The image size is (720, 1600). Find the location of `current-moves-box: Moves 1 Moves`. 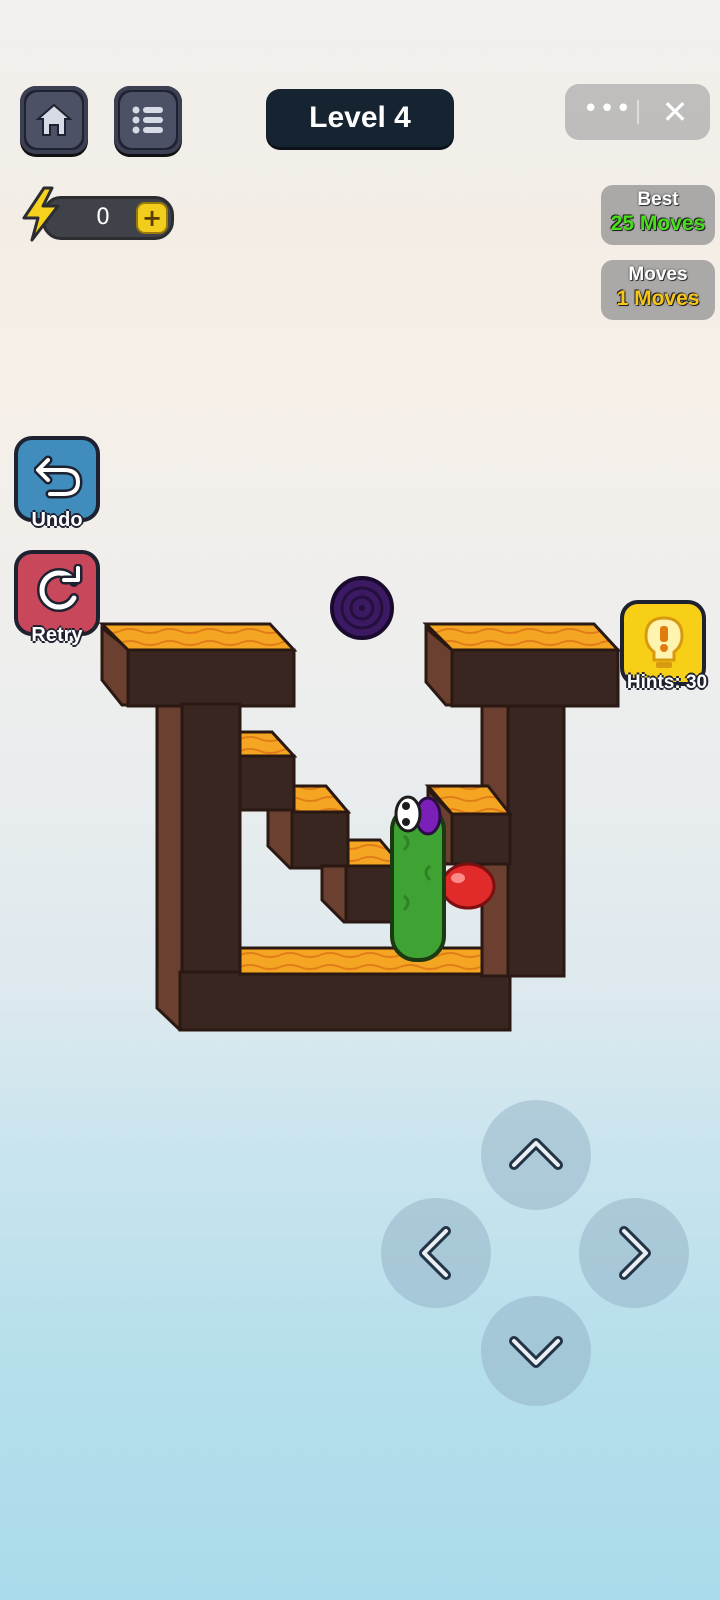

current-moves-box: Moves 1 Moves is located at coordinates (658, 290).